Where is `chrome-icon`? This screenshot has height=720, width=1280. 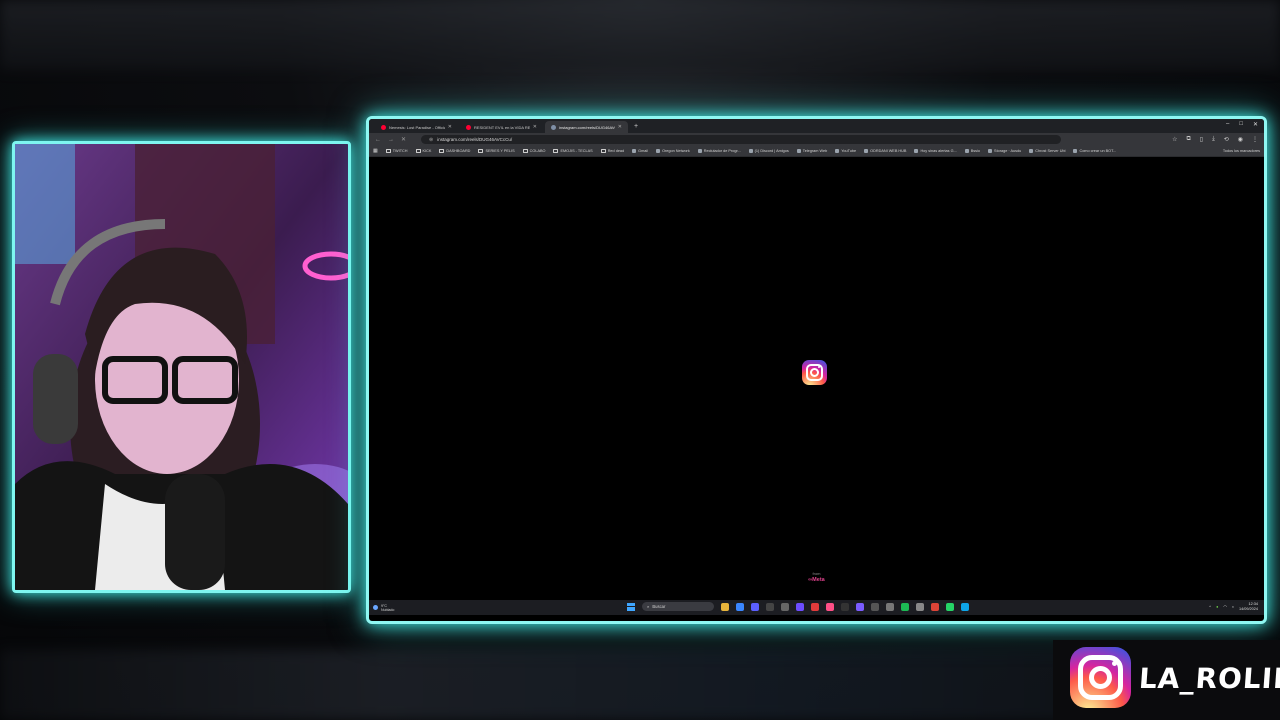 chrome-icon is located at coordinates (935, 606).